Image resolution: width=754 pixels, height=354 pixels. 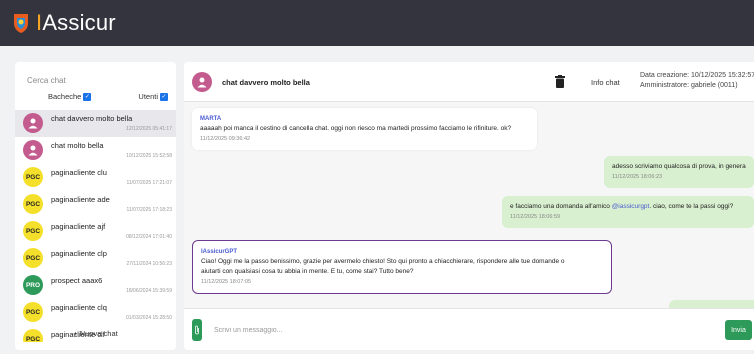 What do you see at coordinates (149, 183) in the screenshot?
I see `chat-timestamp: 11/07/2025 17:21:07` at bounding box center [149, 183].